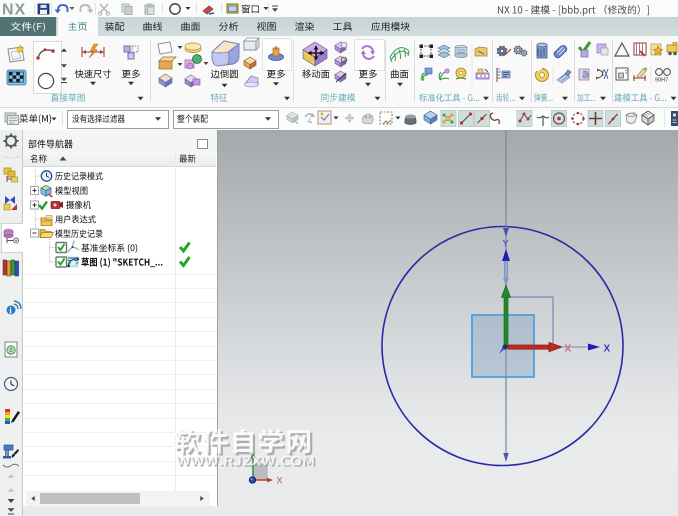 Image resolution: width=678 pixels, height=516 pixels. Describe the element at coordinates (14, 10) in the screenshot. I see `svg-text: NX` at that location.